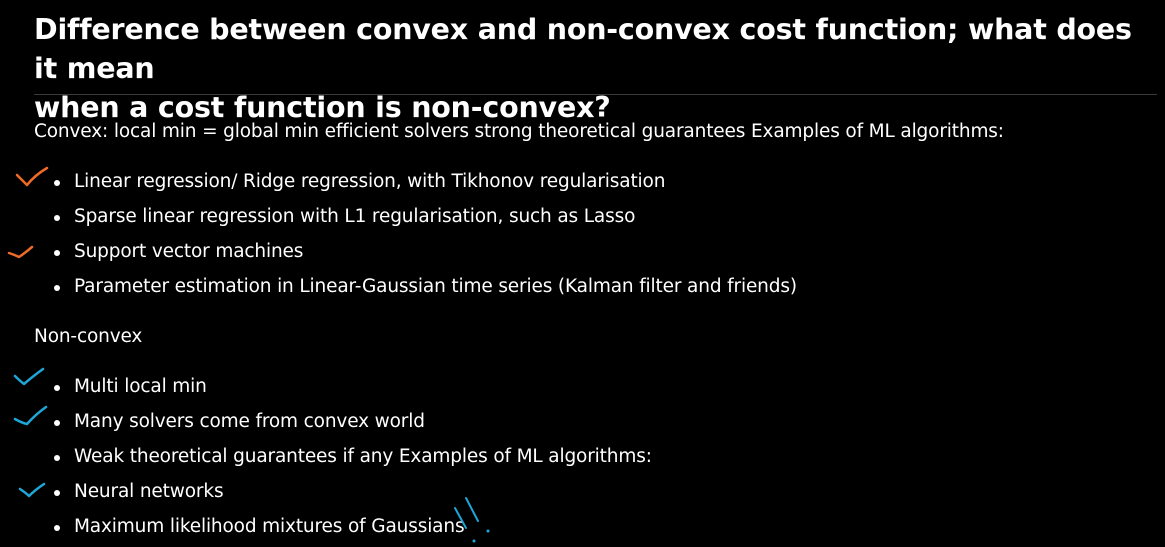 The width and height of the screenshot is (1165, 547). I want to click on list-item: Multi local min, so click(130, 387).